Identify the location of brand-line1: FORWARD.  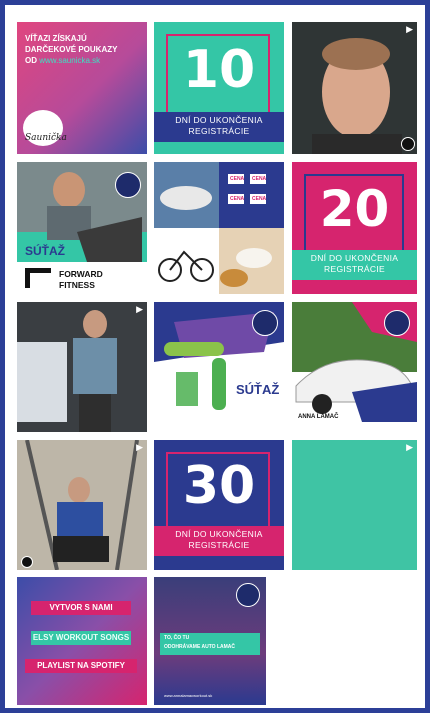
(81, 274).